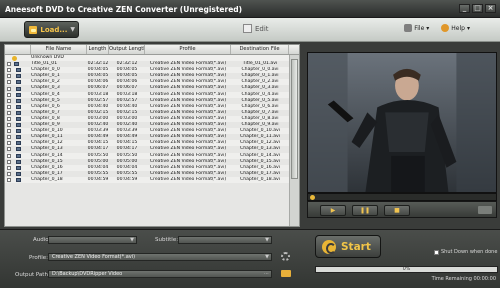  Describe the element at coordinates (333, 210) in the screenshot. I see `play-button: ▶` at that location.